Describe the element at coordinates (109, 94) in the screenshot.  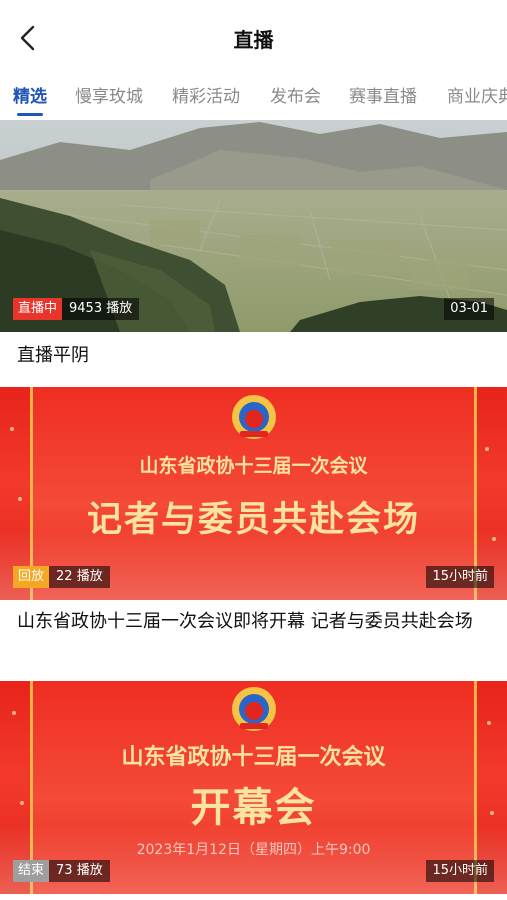
I see `tab-slow-enjoy: 慢享玫城` at that location.